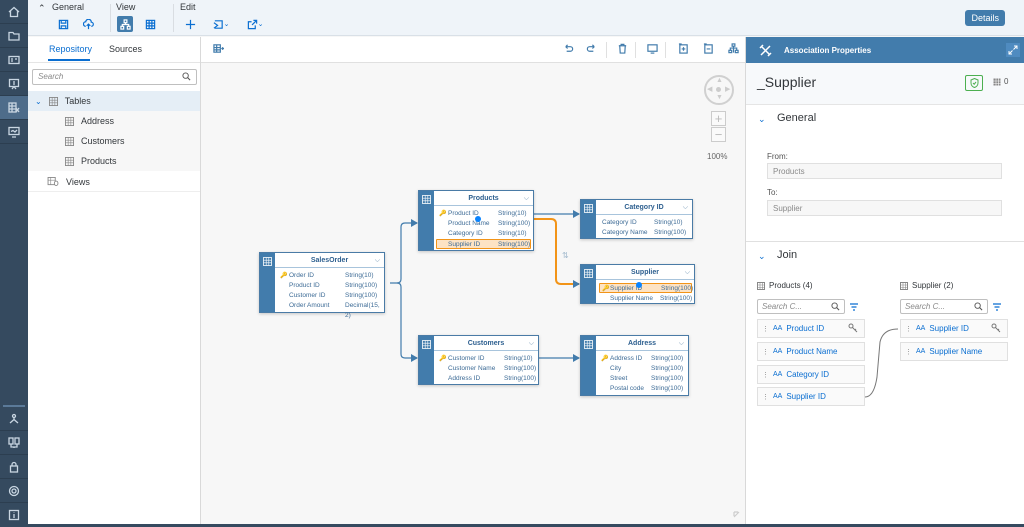 Image resolution: width=1024 pixels, height=527 pixels. What do you see at coordinates (14, 419) in the screenshot?
I see `network-button` at bounding box center [14, 419].